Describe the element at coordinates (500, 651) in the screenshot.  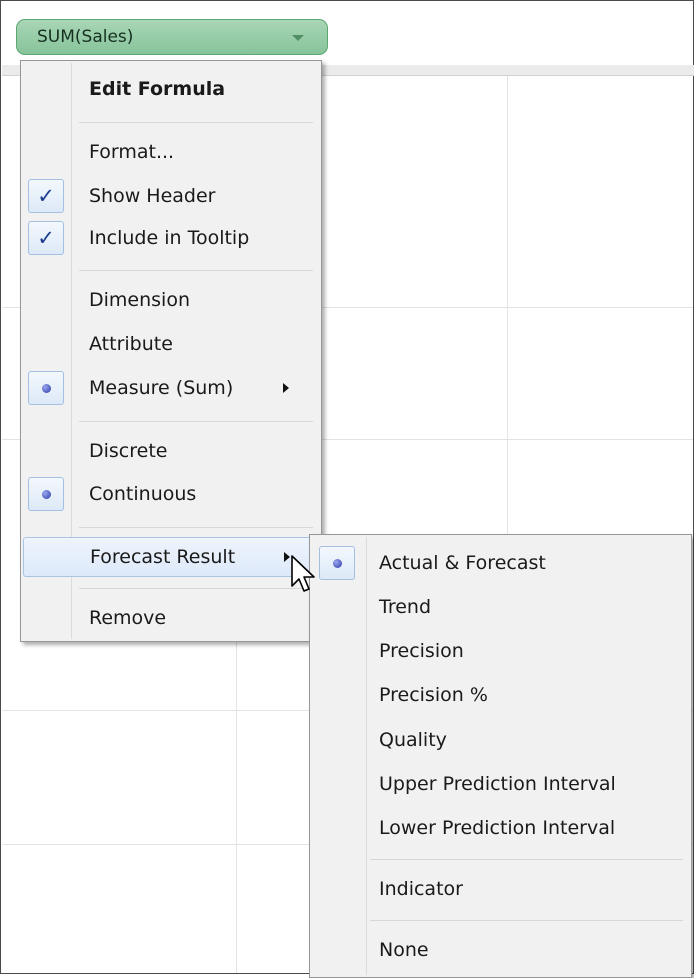
I see `menu-item-precision: Precision` at that location.